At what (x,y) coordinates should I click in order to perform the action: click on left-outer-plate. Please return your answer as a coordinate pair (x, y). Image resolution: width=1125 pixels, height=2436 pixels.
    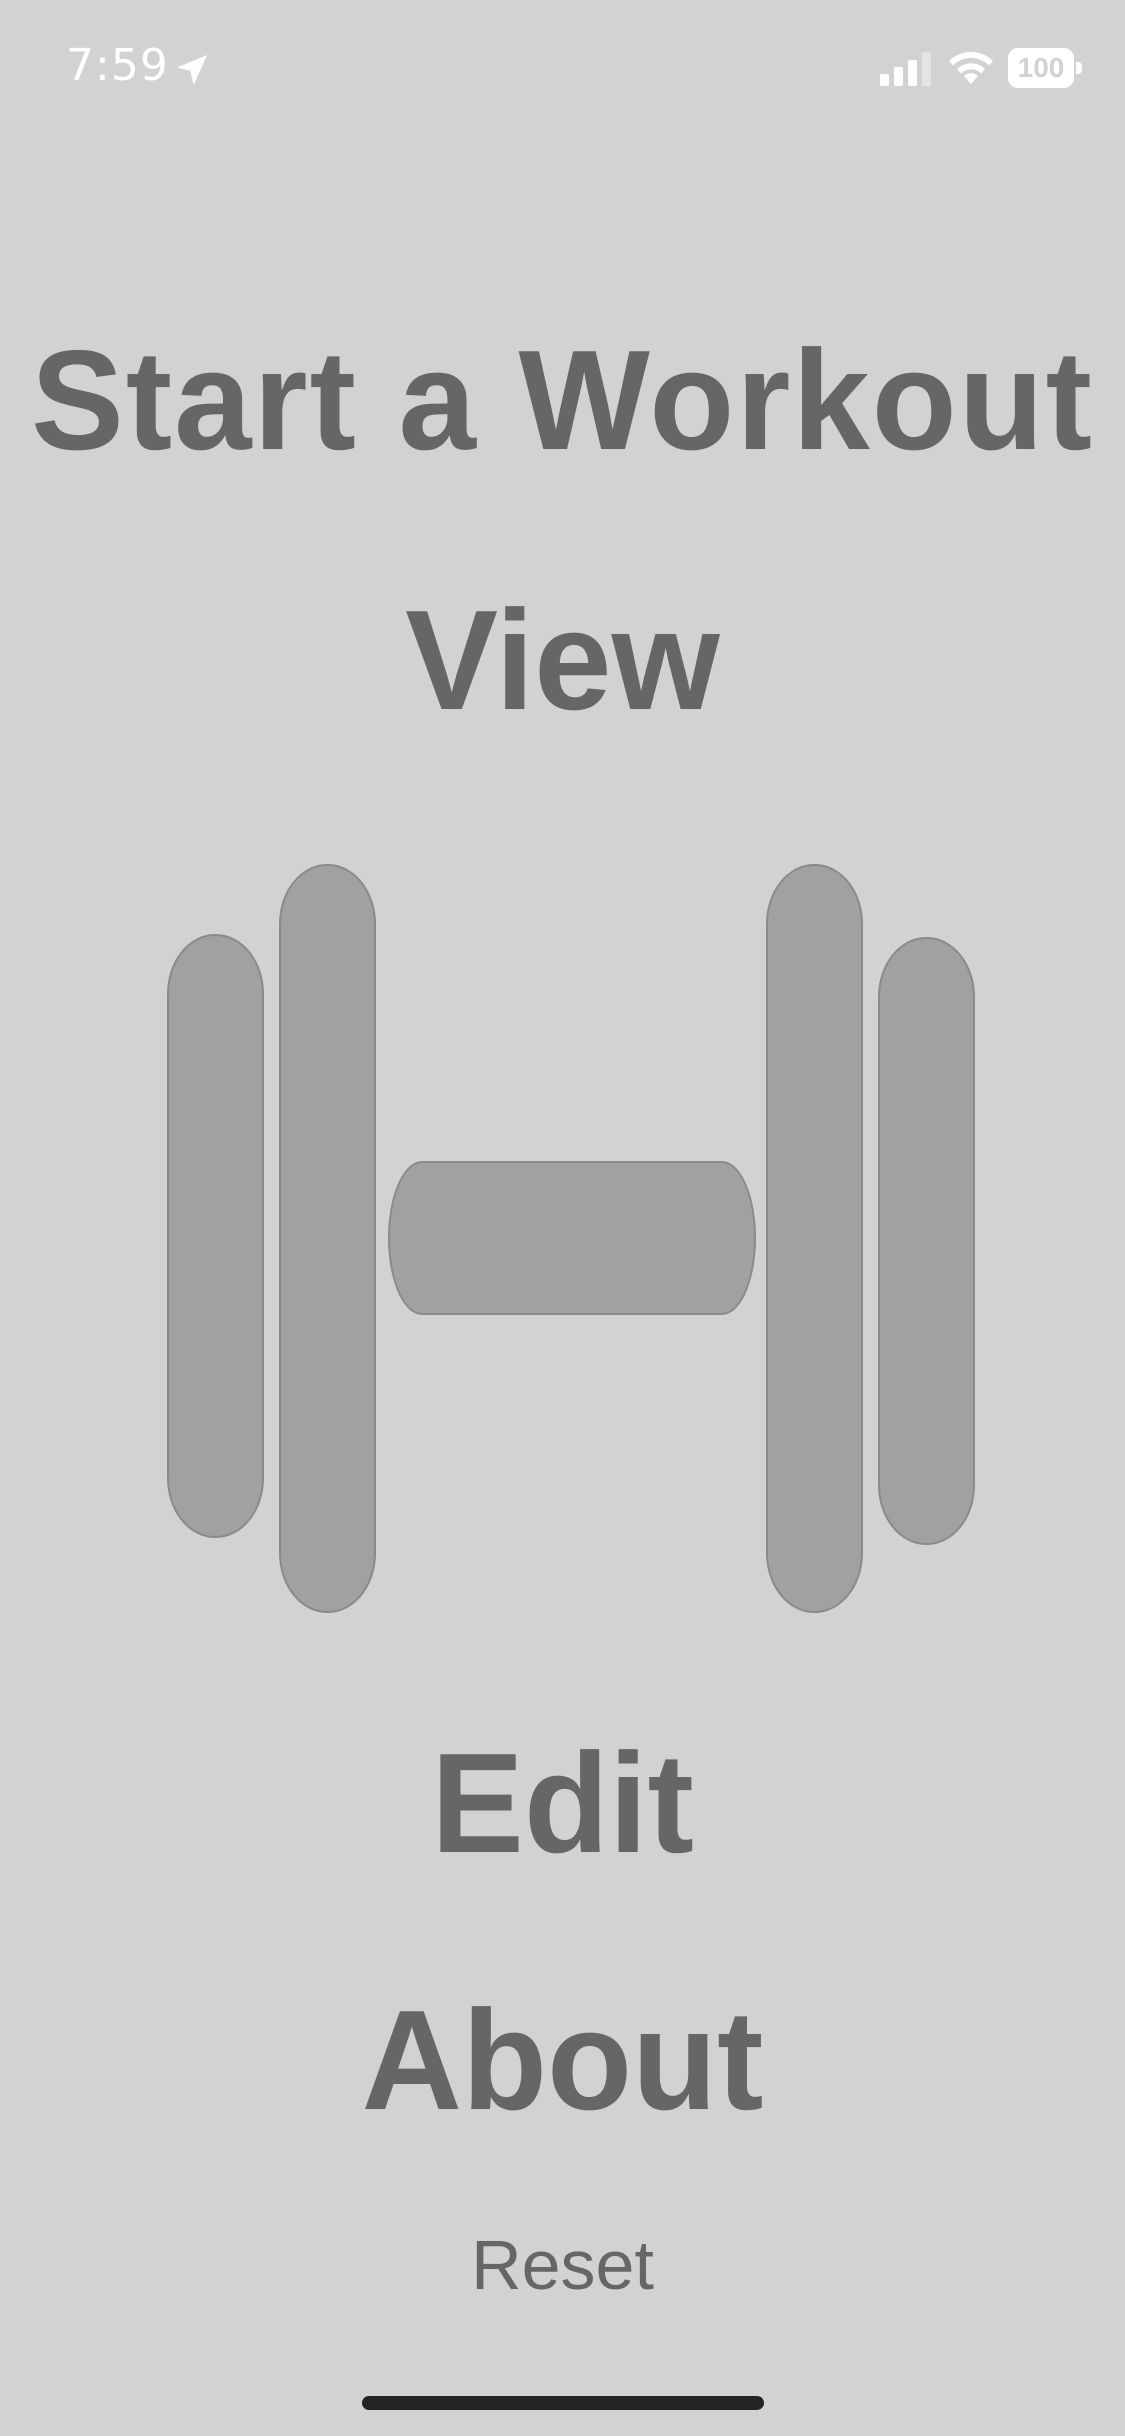
    Looking at the image, I should click on (215, 1236).